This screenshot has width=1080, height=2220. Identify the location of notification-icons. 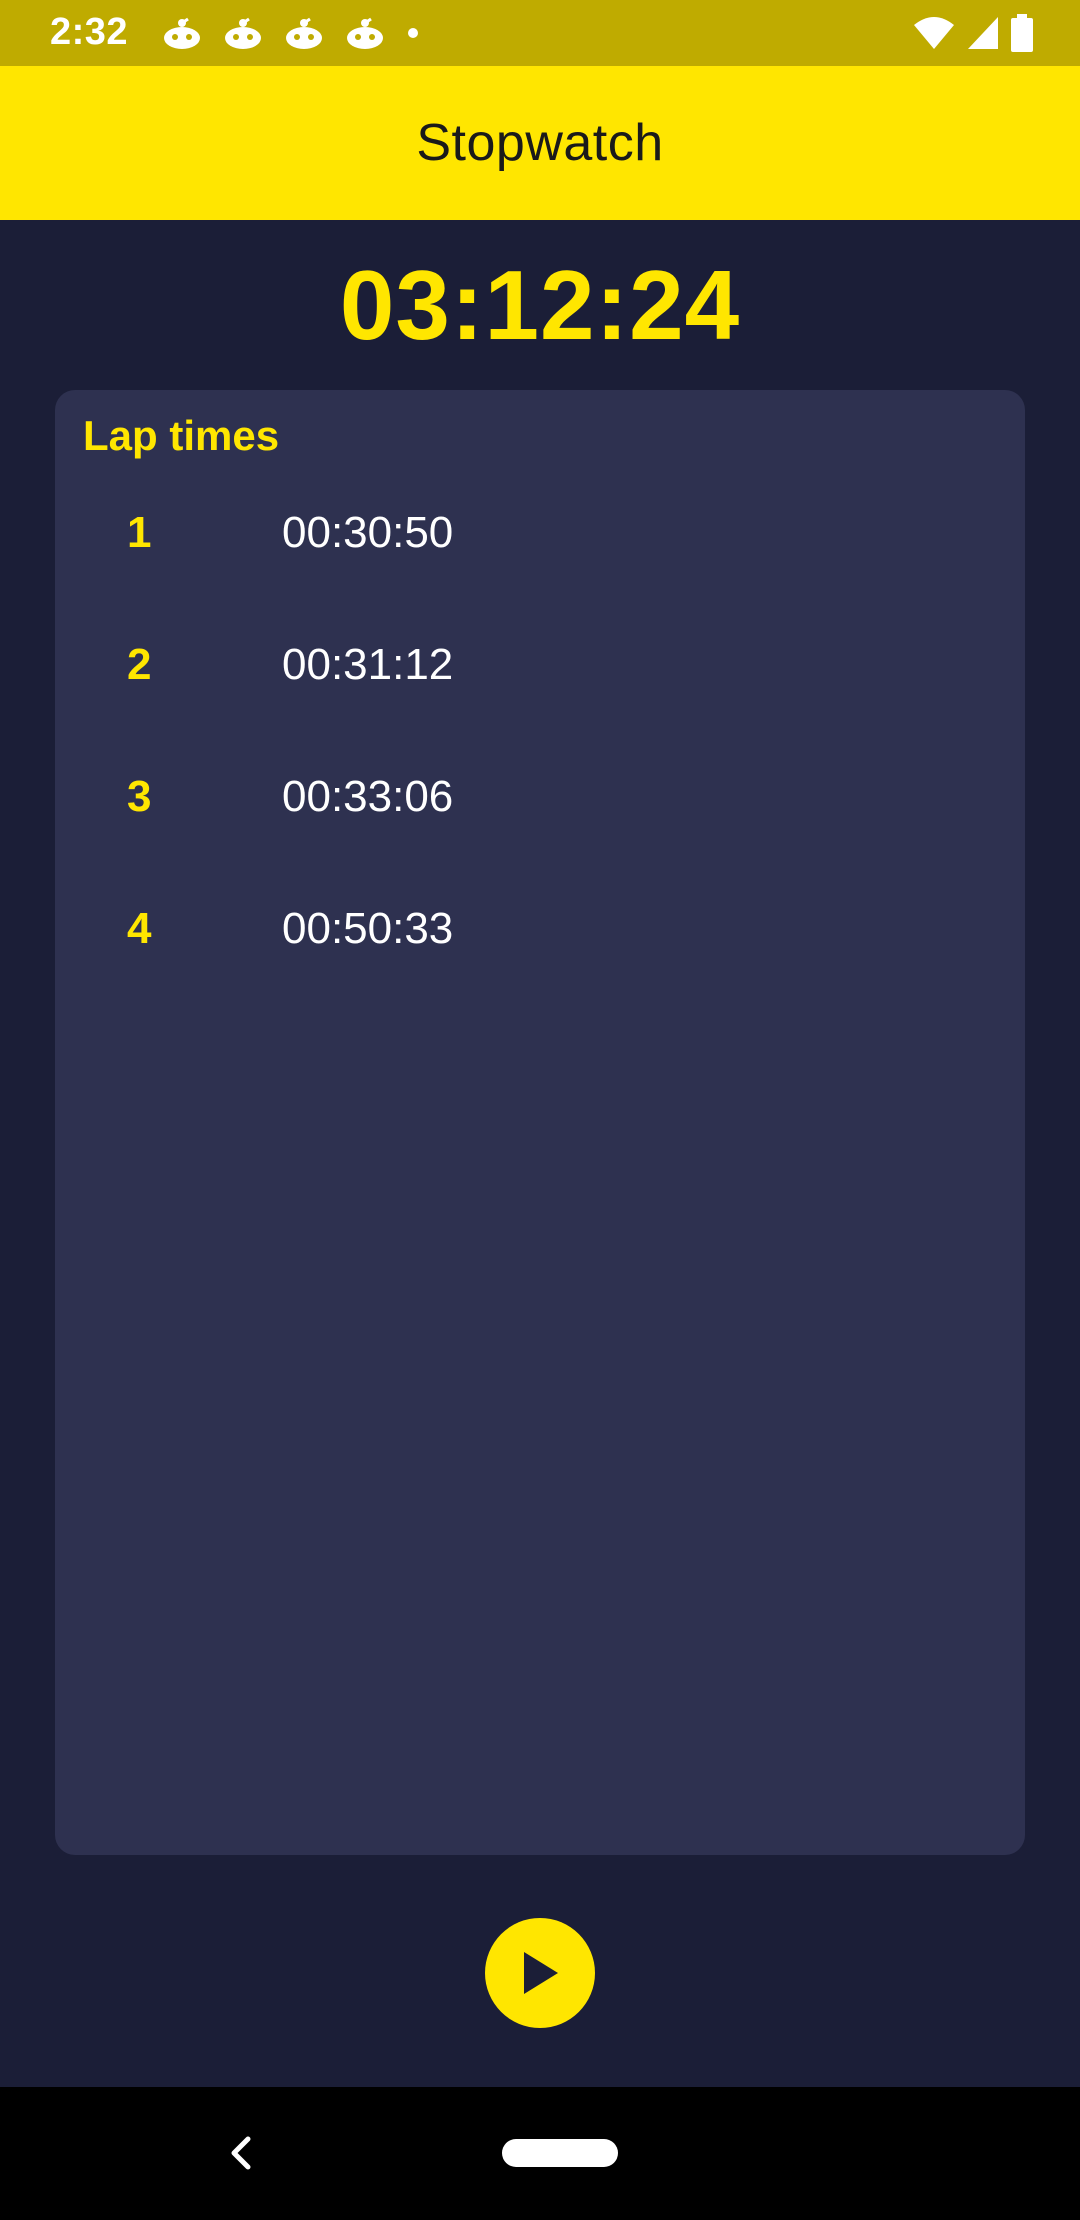
(301, 33).